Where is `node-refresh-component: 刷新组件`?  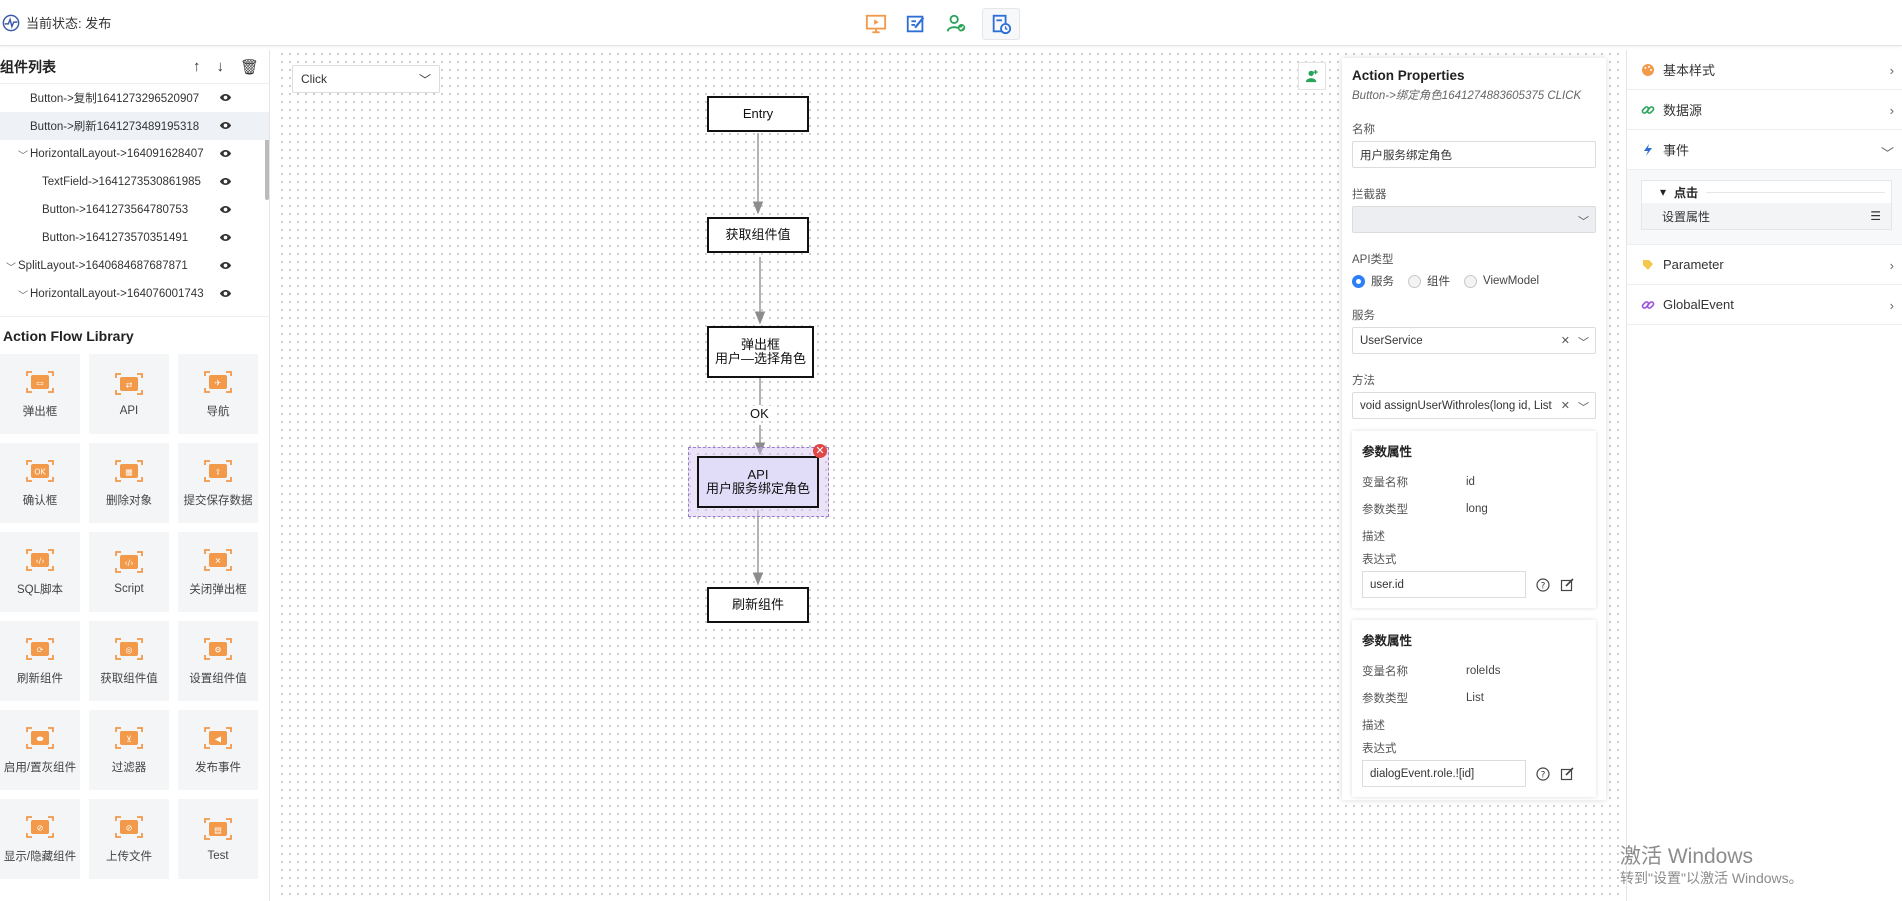 node-refresh-component: 刷新组件 is located at coordinates (758, 605).